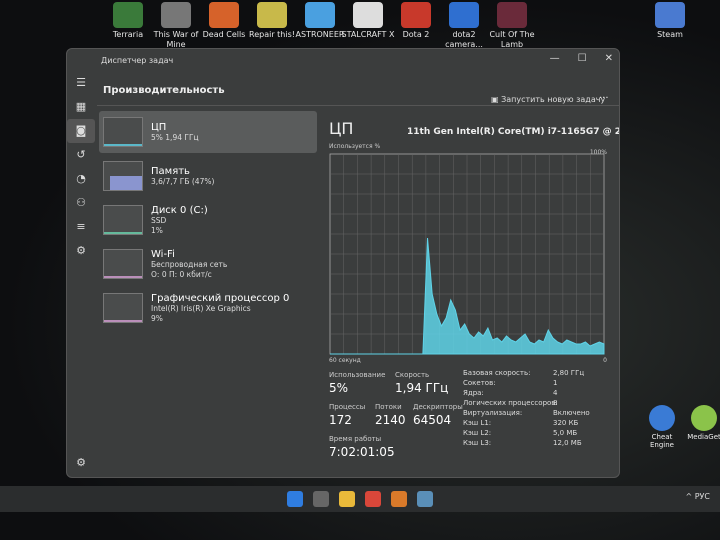  I want to click on resource-item: Память 3,6/7,7 ГБ (47%), so click(208, 176).